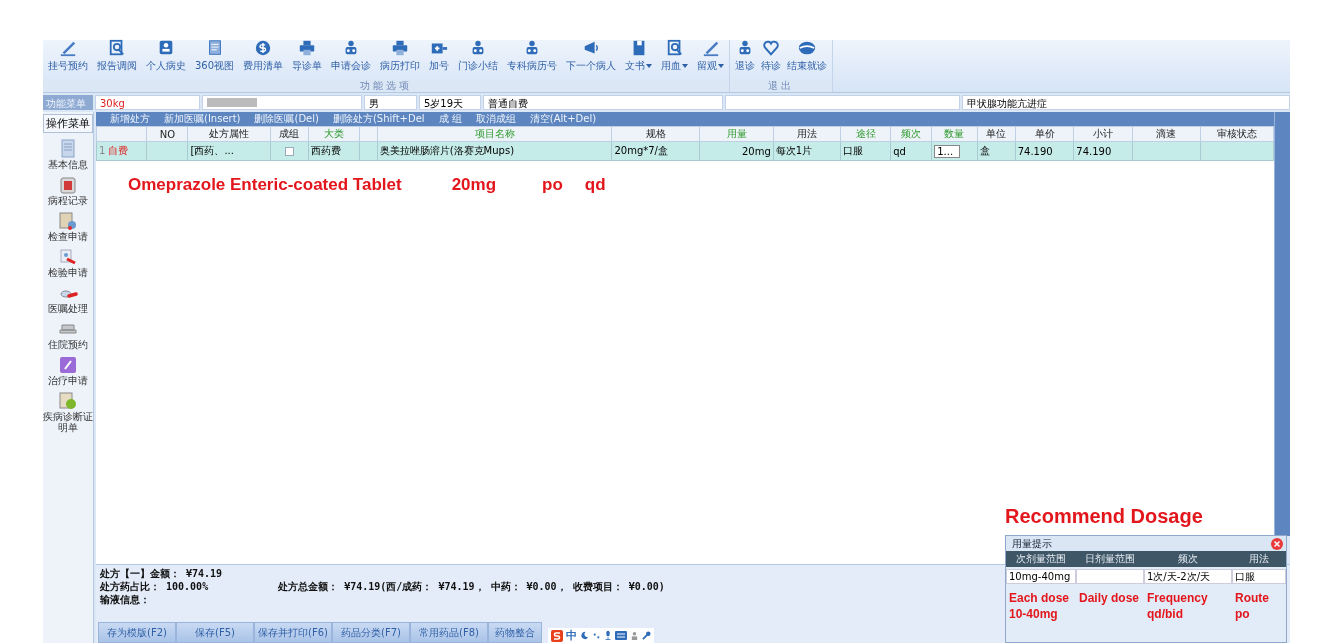  Describe the element at coordinates (371, 632) in the screenshot. I see `bottom-tab: 药品分类(F7)` at that location.